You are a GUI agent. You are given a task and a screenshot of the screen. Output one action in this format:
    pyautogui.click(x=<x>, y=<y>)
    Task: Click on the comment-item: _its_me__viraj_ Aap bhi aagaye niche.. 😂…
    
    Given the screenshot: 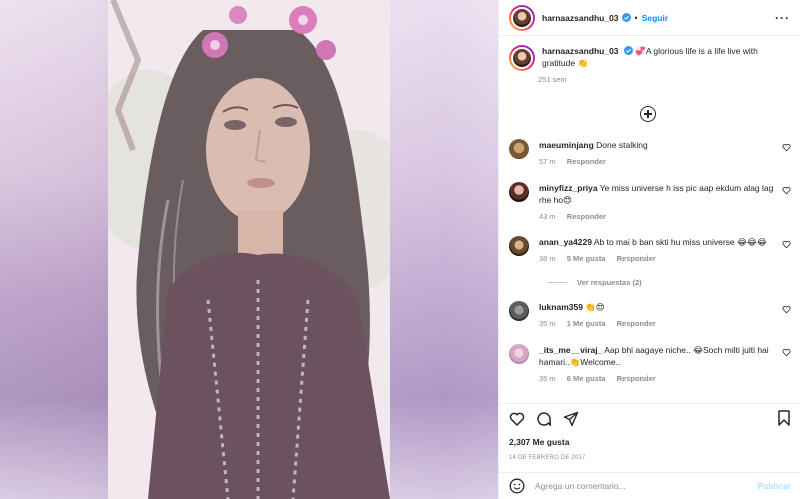 What is the action you would take?
    pyautogui.click(x=651, y=364)
    